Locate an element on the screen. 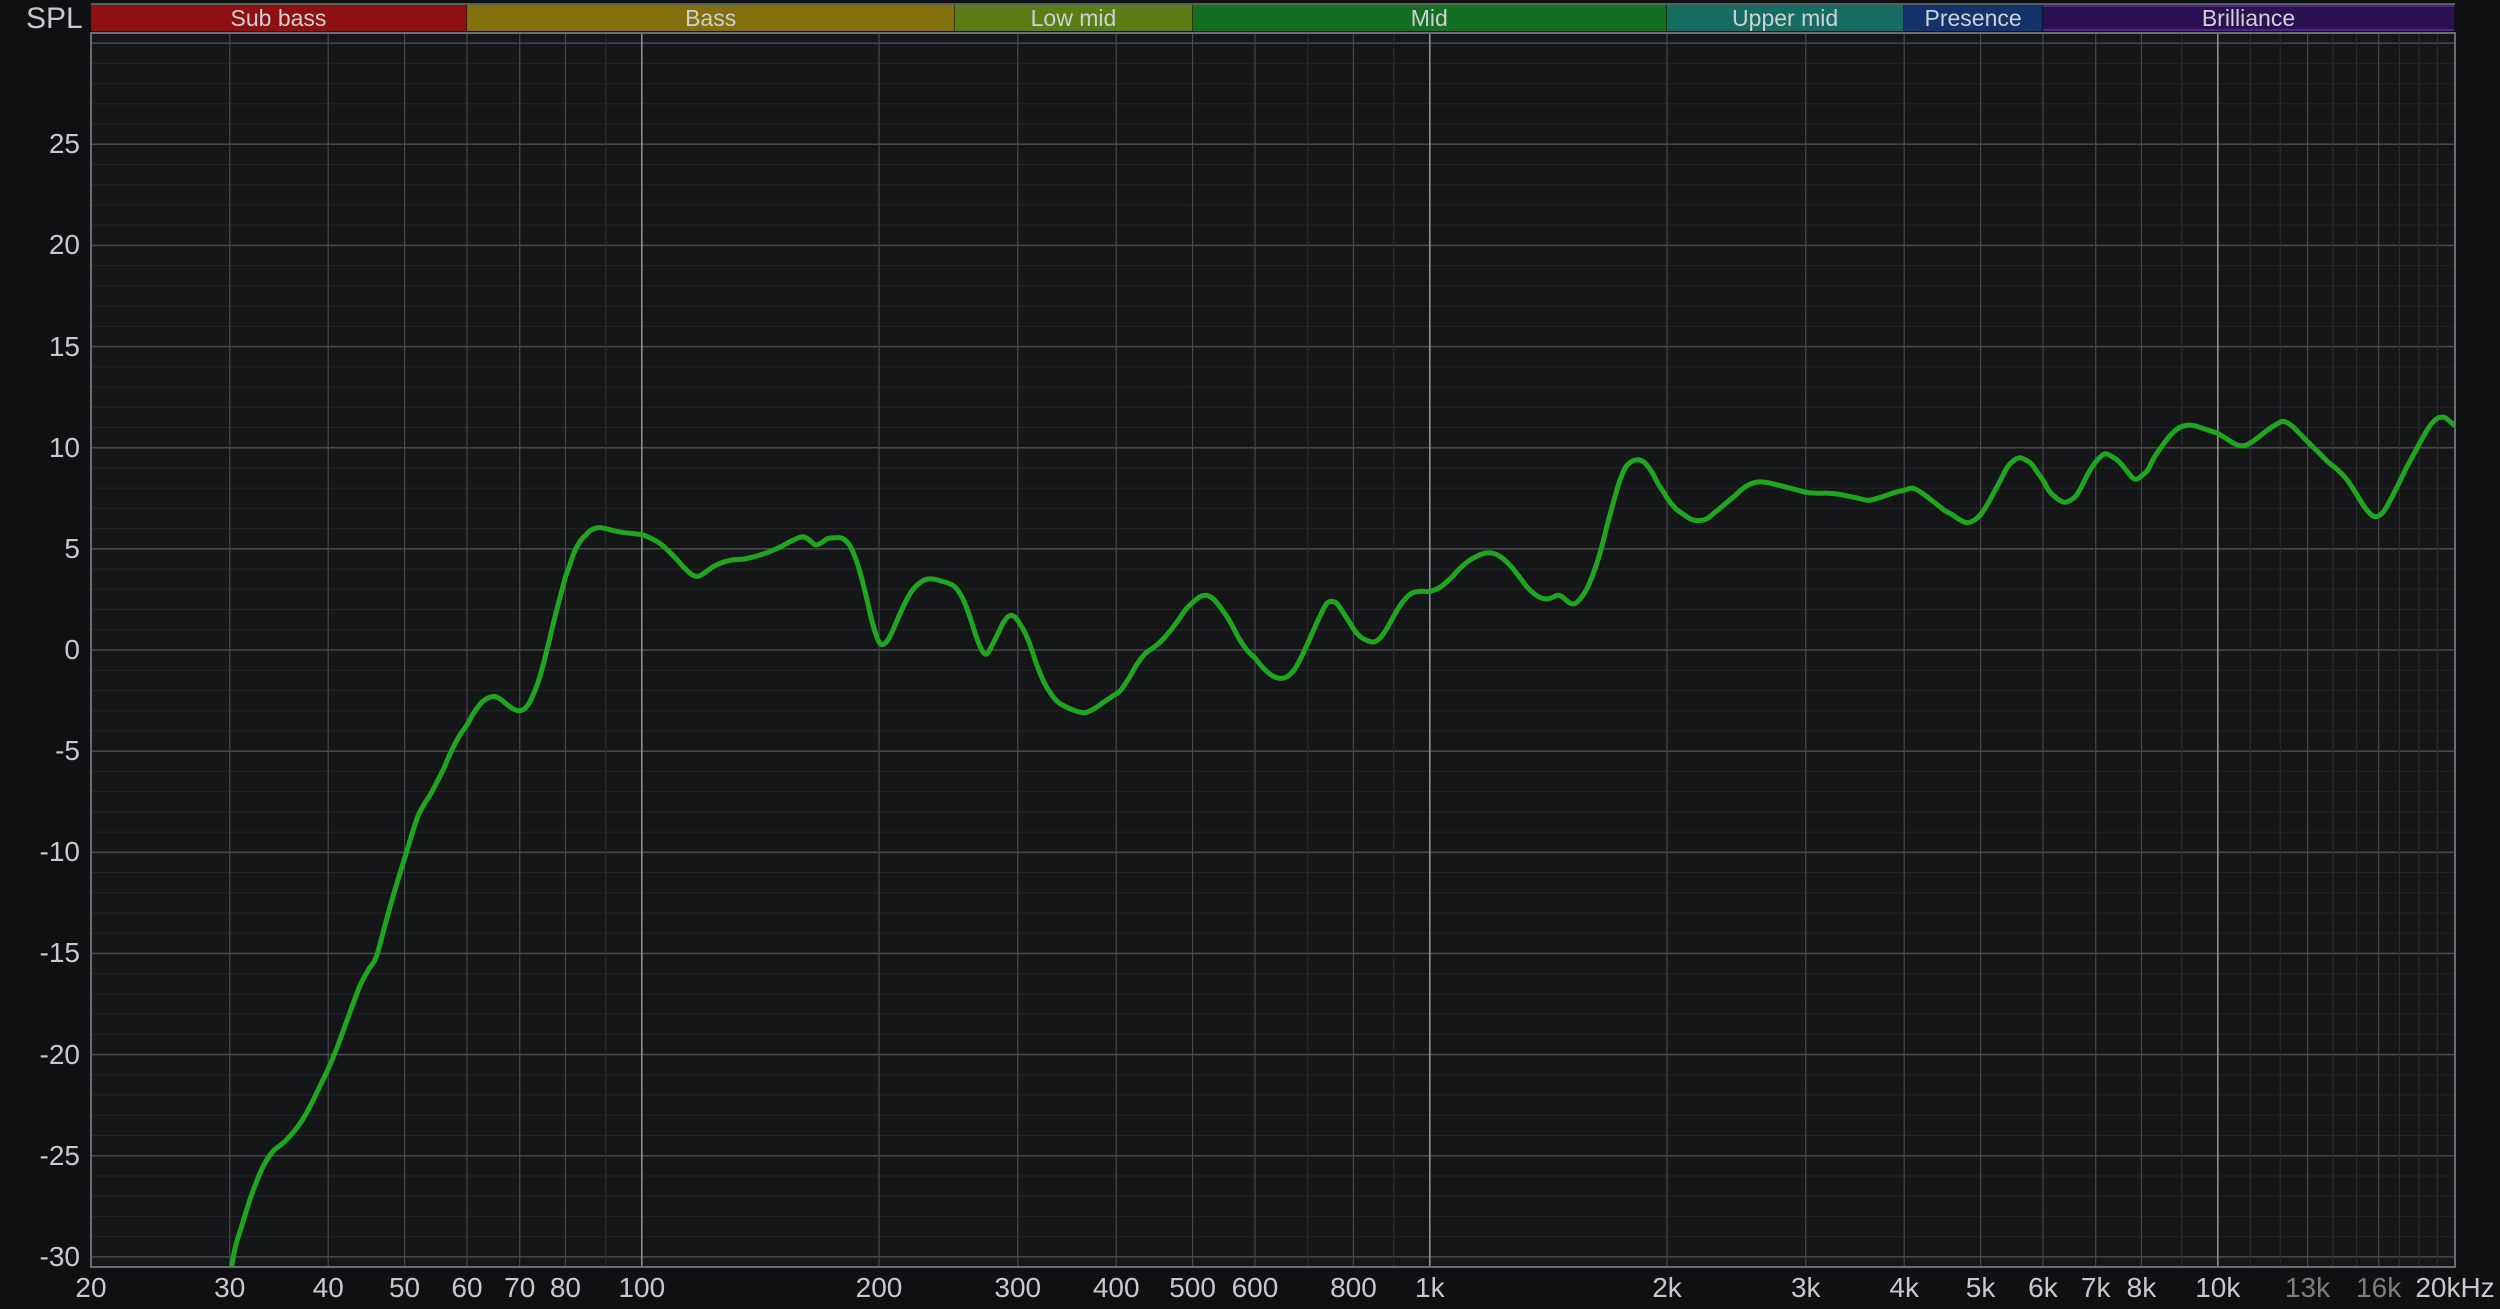  x-tick-label-20: 20 is located at coordinates (91, 1287).